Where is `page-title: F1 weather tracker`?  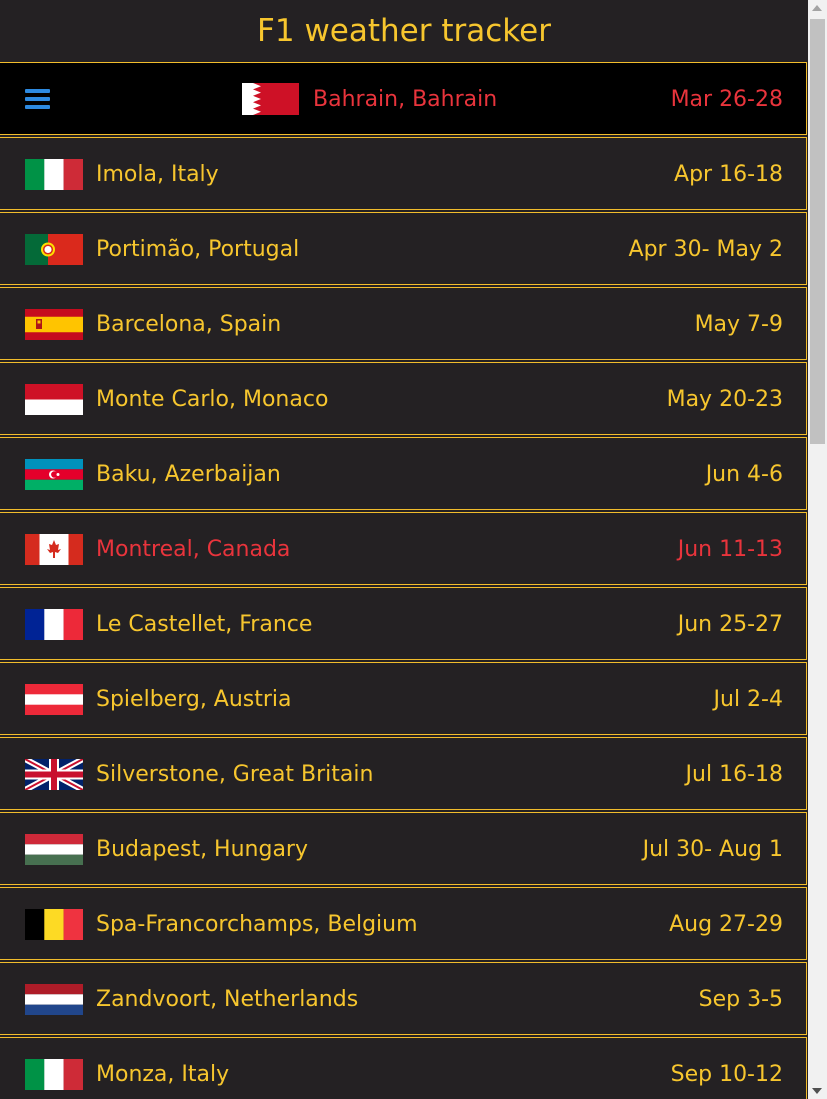 page-title: F1 weather tracker is located at coordinates (404, 31).